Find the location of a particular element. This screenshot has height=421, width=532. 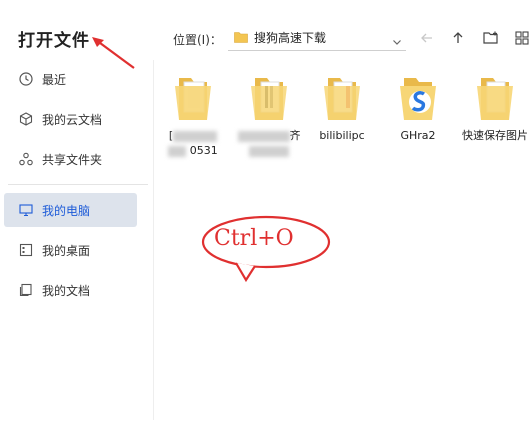

location-label: 位置(I)： is located at coordinates (197, 40).